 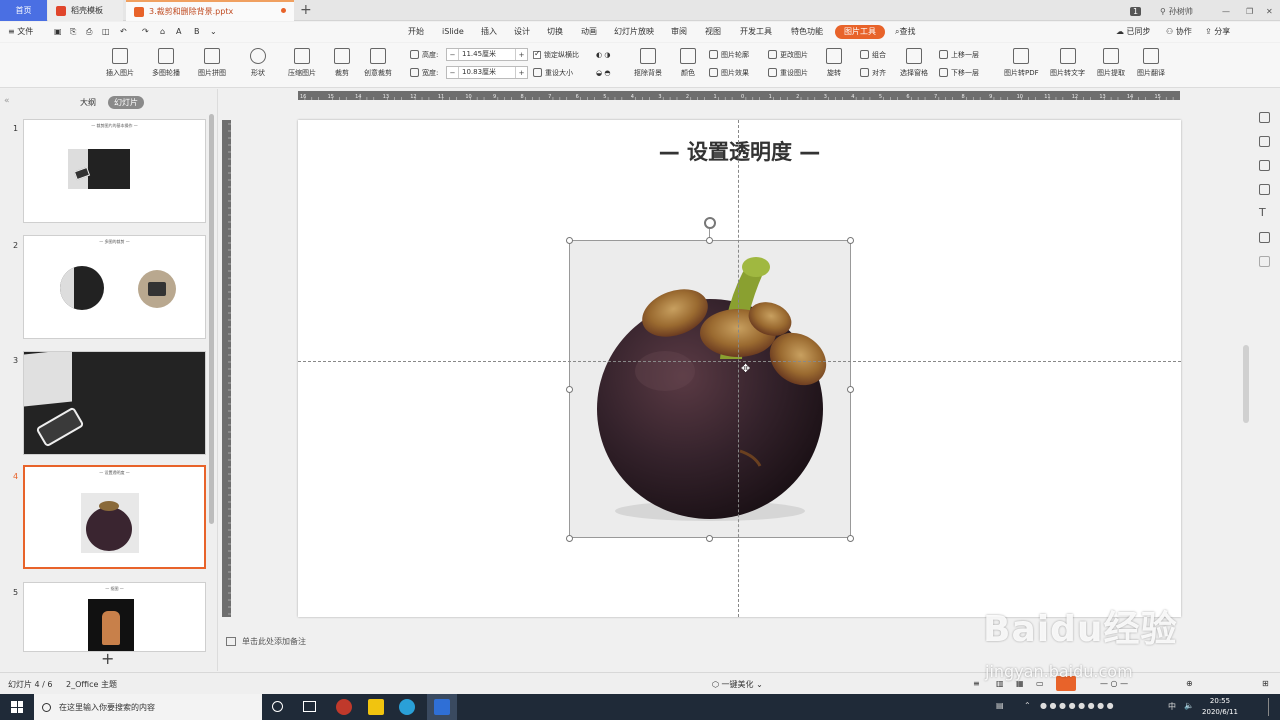 What do you see at coordinates (713, 32) in the screenshot?
I see `menu-view: 视图` at bounding box center [713, 32].